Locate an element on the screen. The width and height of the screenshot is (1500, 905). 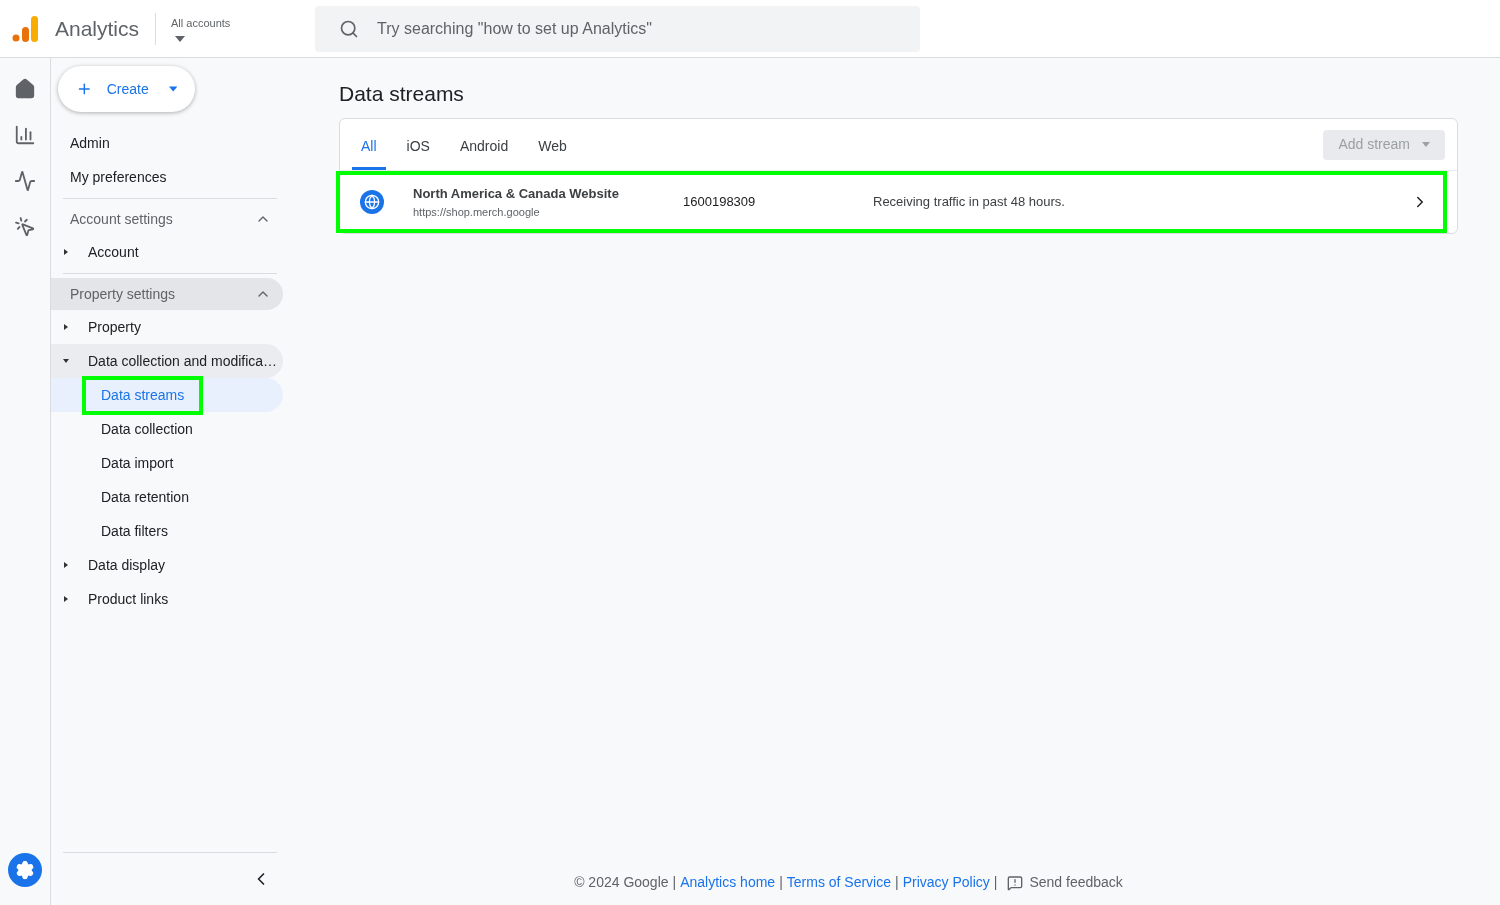
nav-item: Account is located at coordinates (167, 252).